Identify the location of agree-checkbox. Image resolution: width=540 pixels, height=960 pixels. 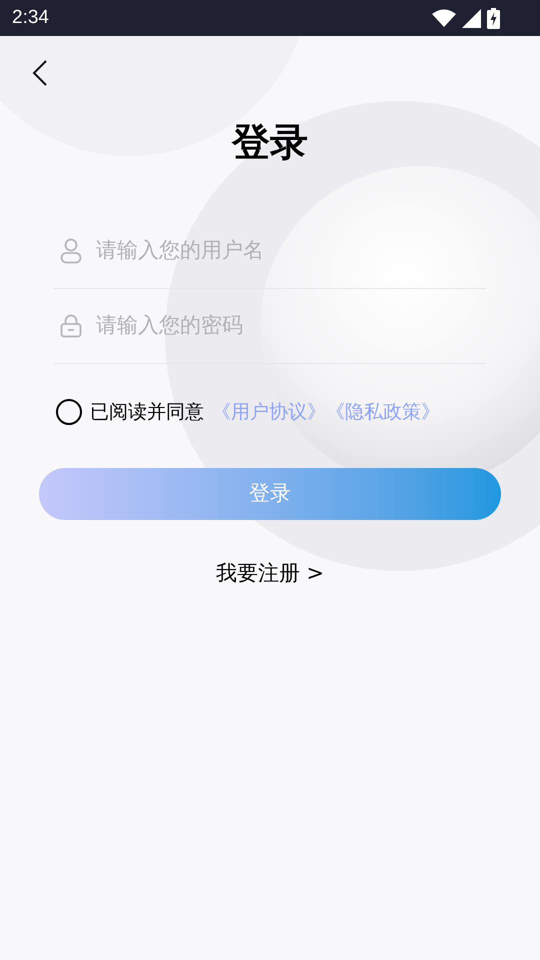
(69, 412).